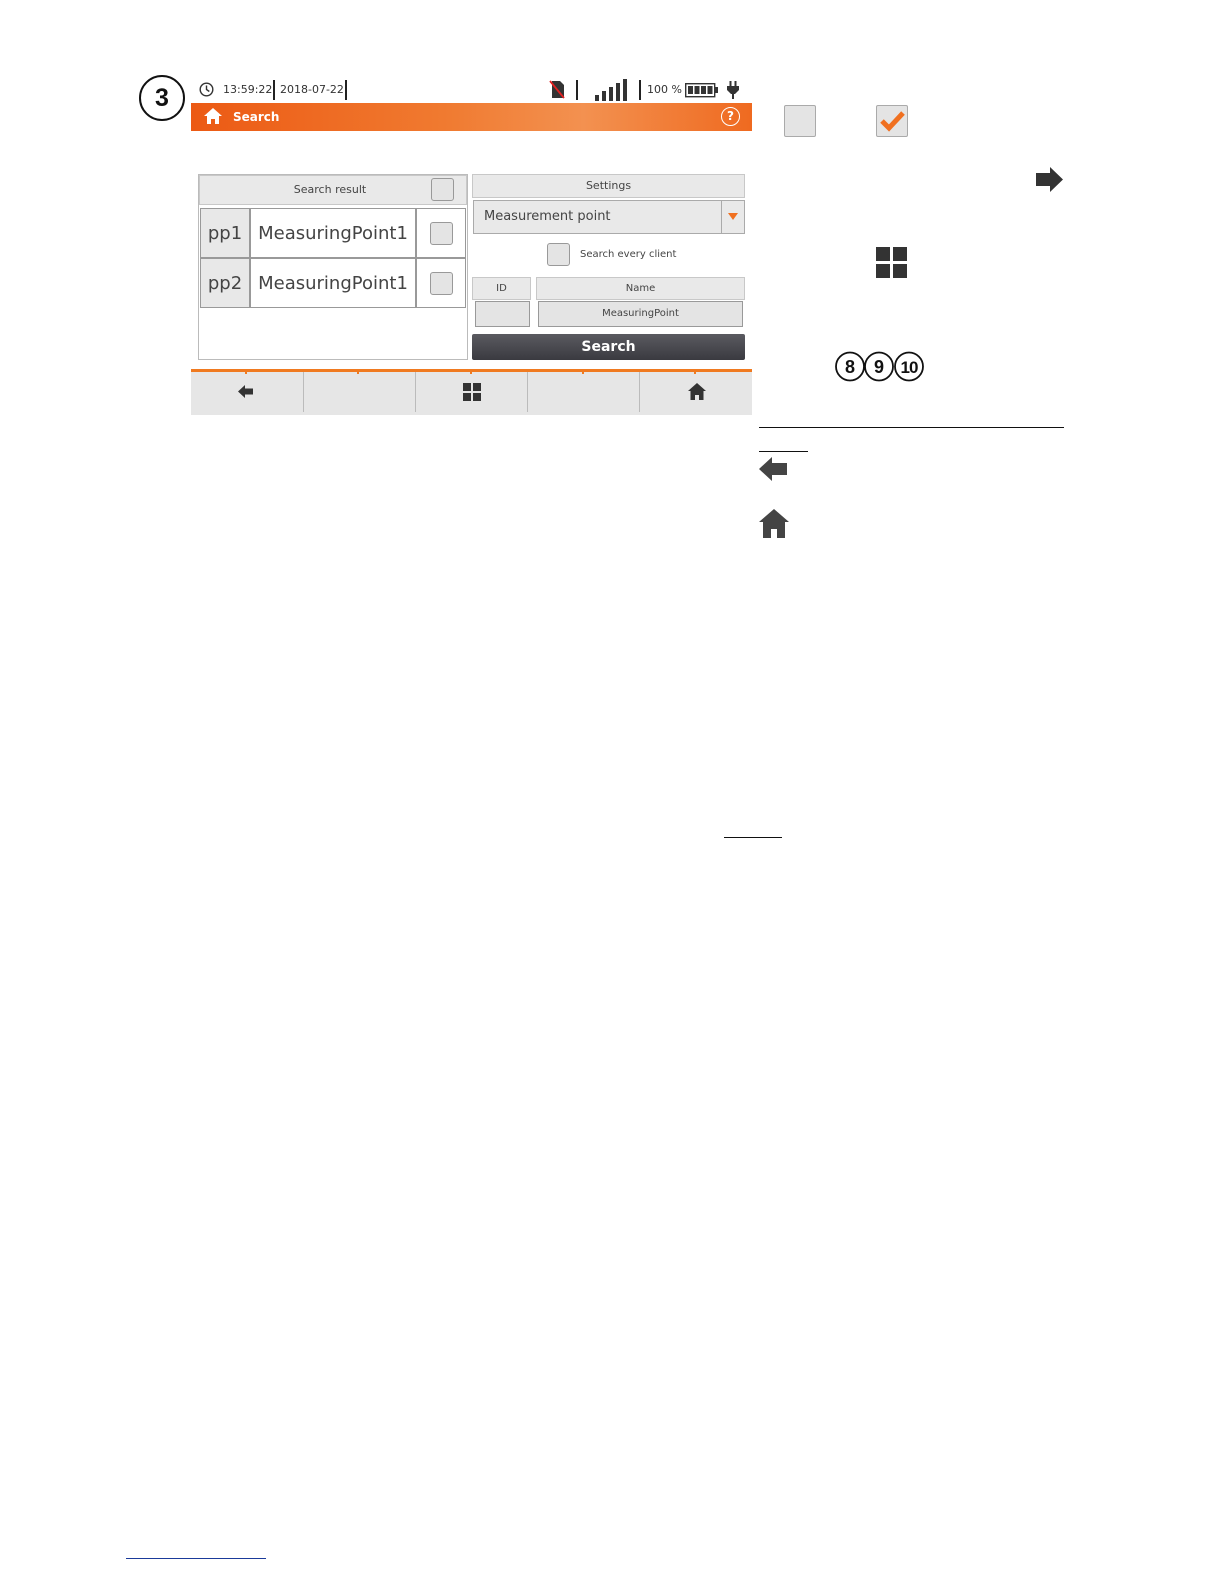  Describe the element at coordinates (557, 89) in the screenshot. I see `no-sd-card-icon` at that location.